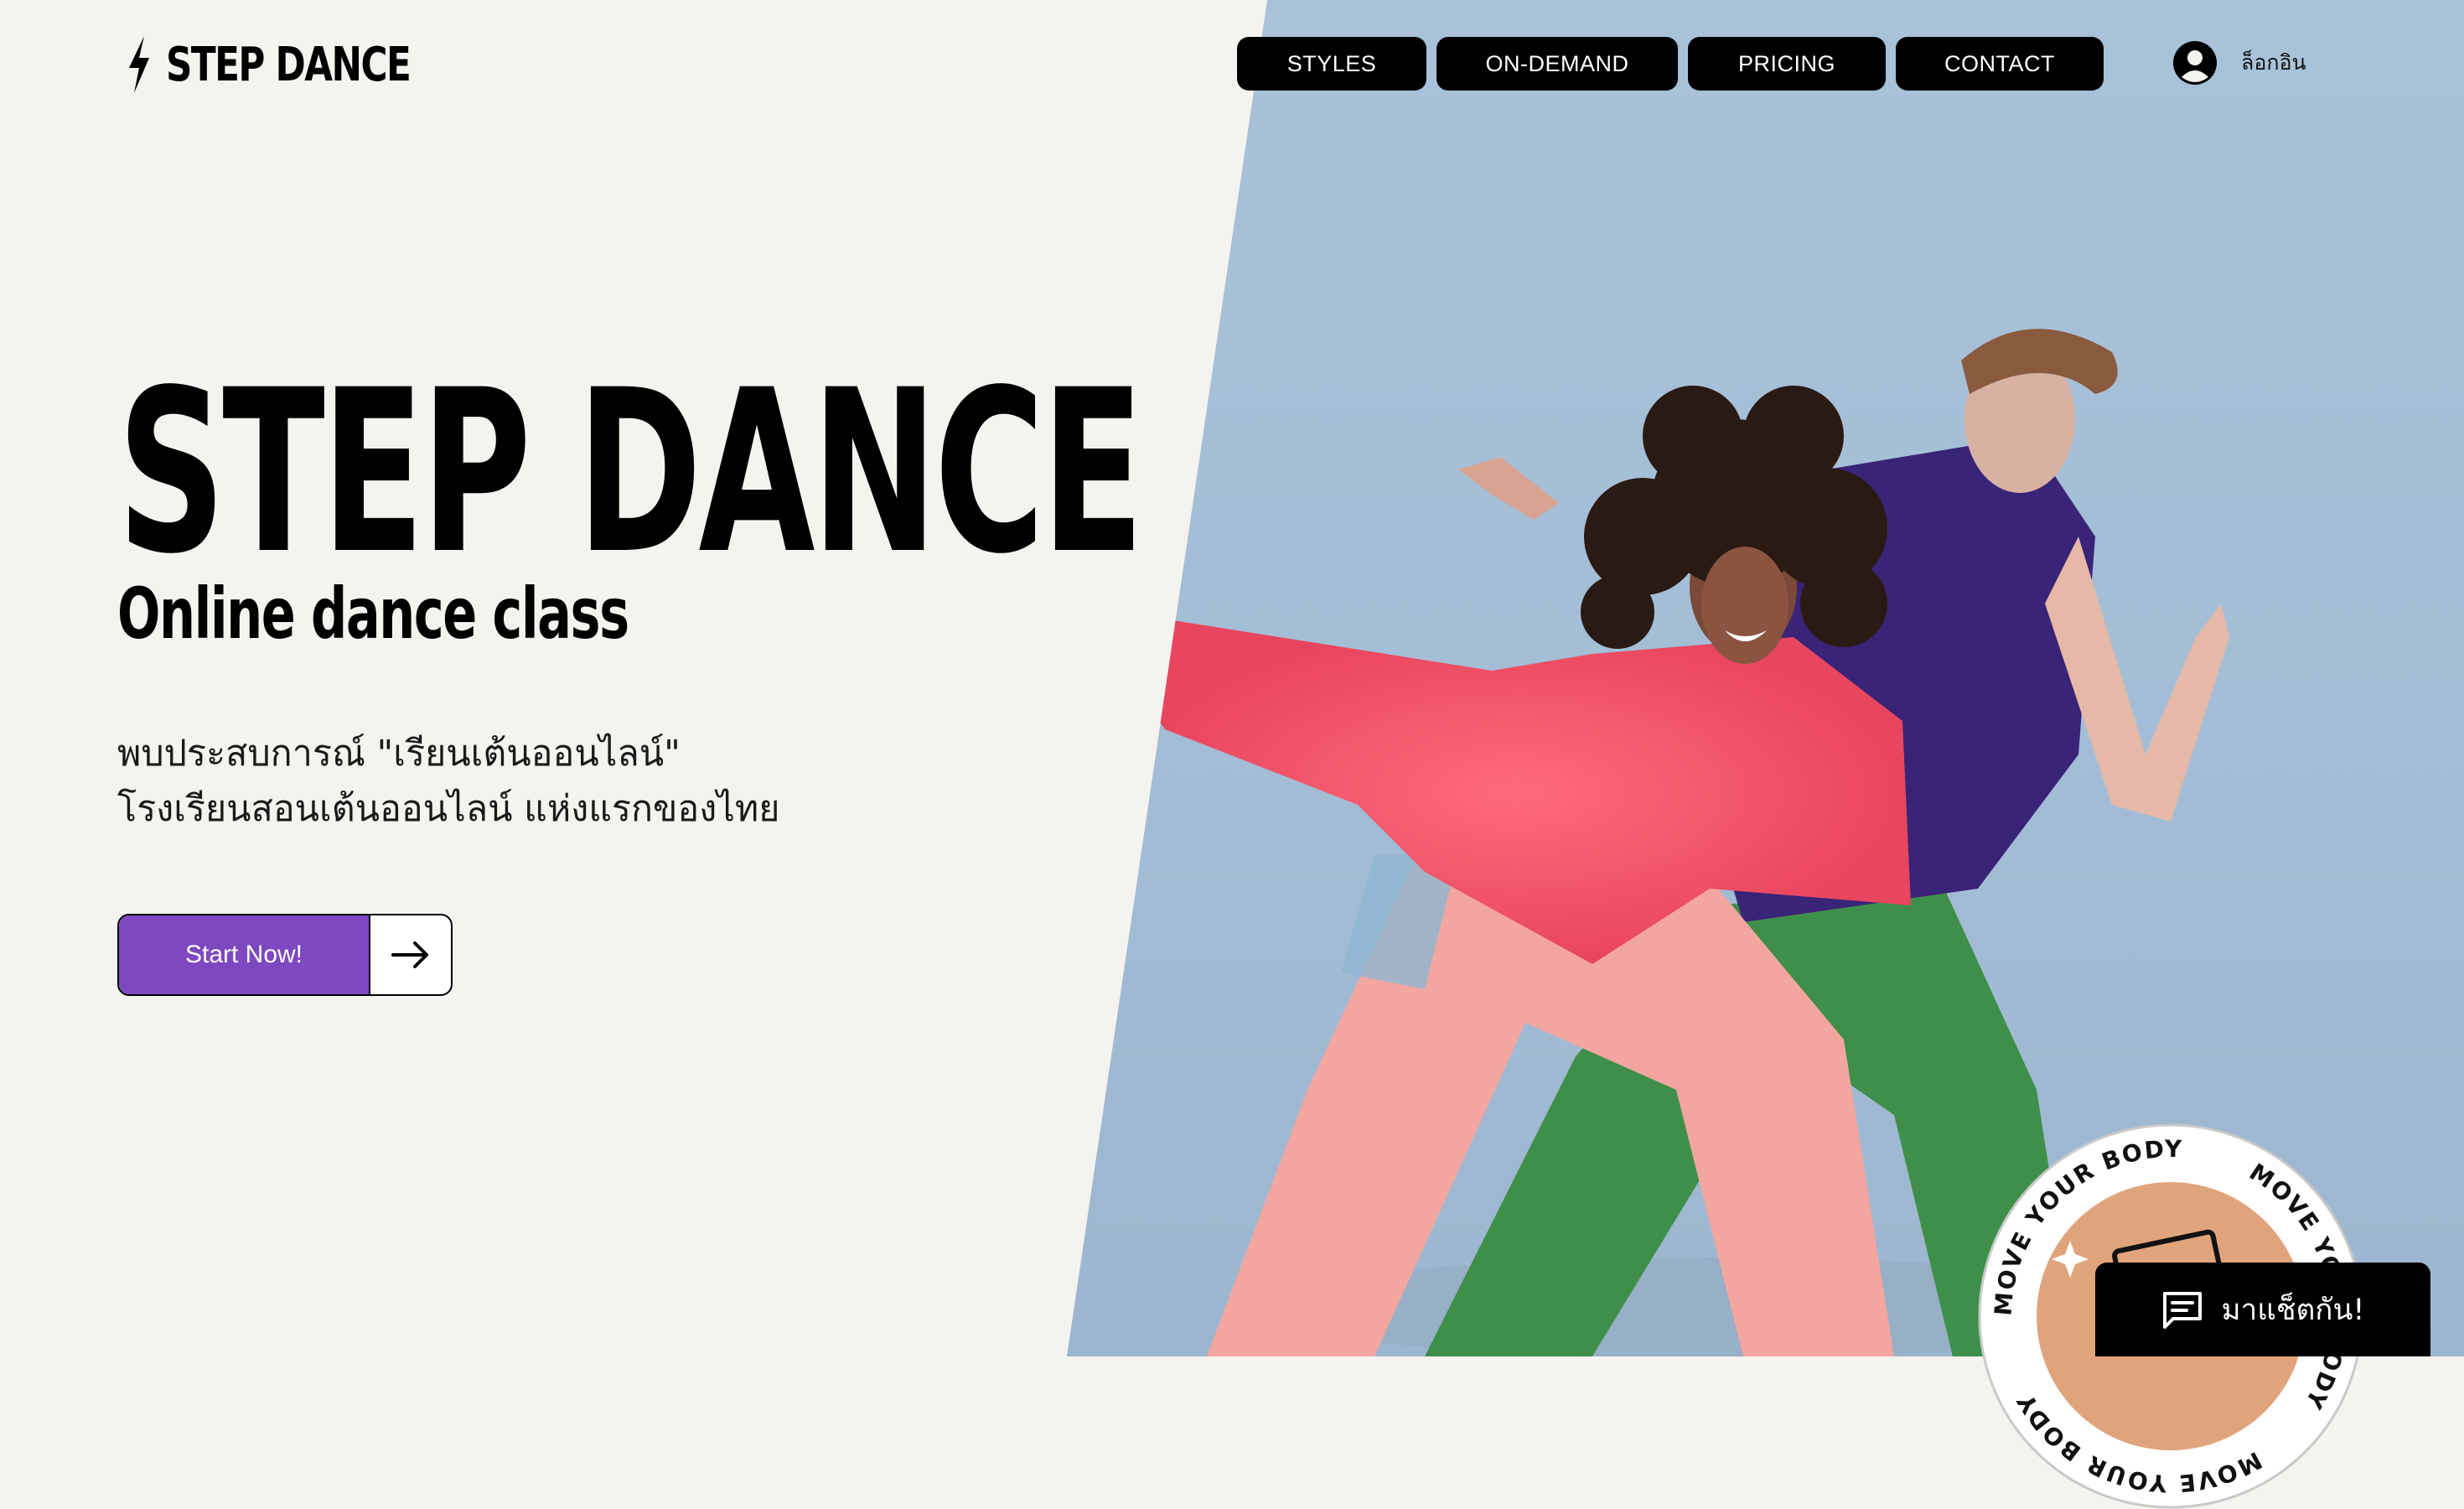 Image resolution: width=2464 pixels, height=1509 pixels. Describe the element at coordinates (399, 754) in the screenshot. I see `hero-description-line: พบประสบการณ์ "เรียนเต้นออนไลน์"` at that location.